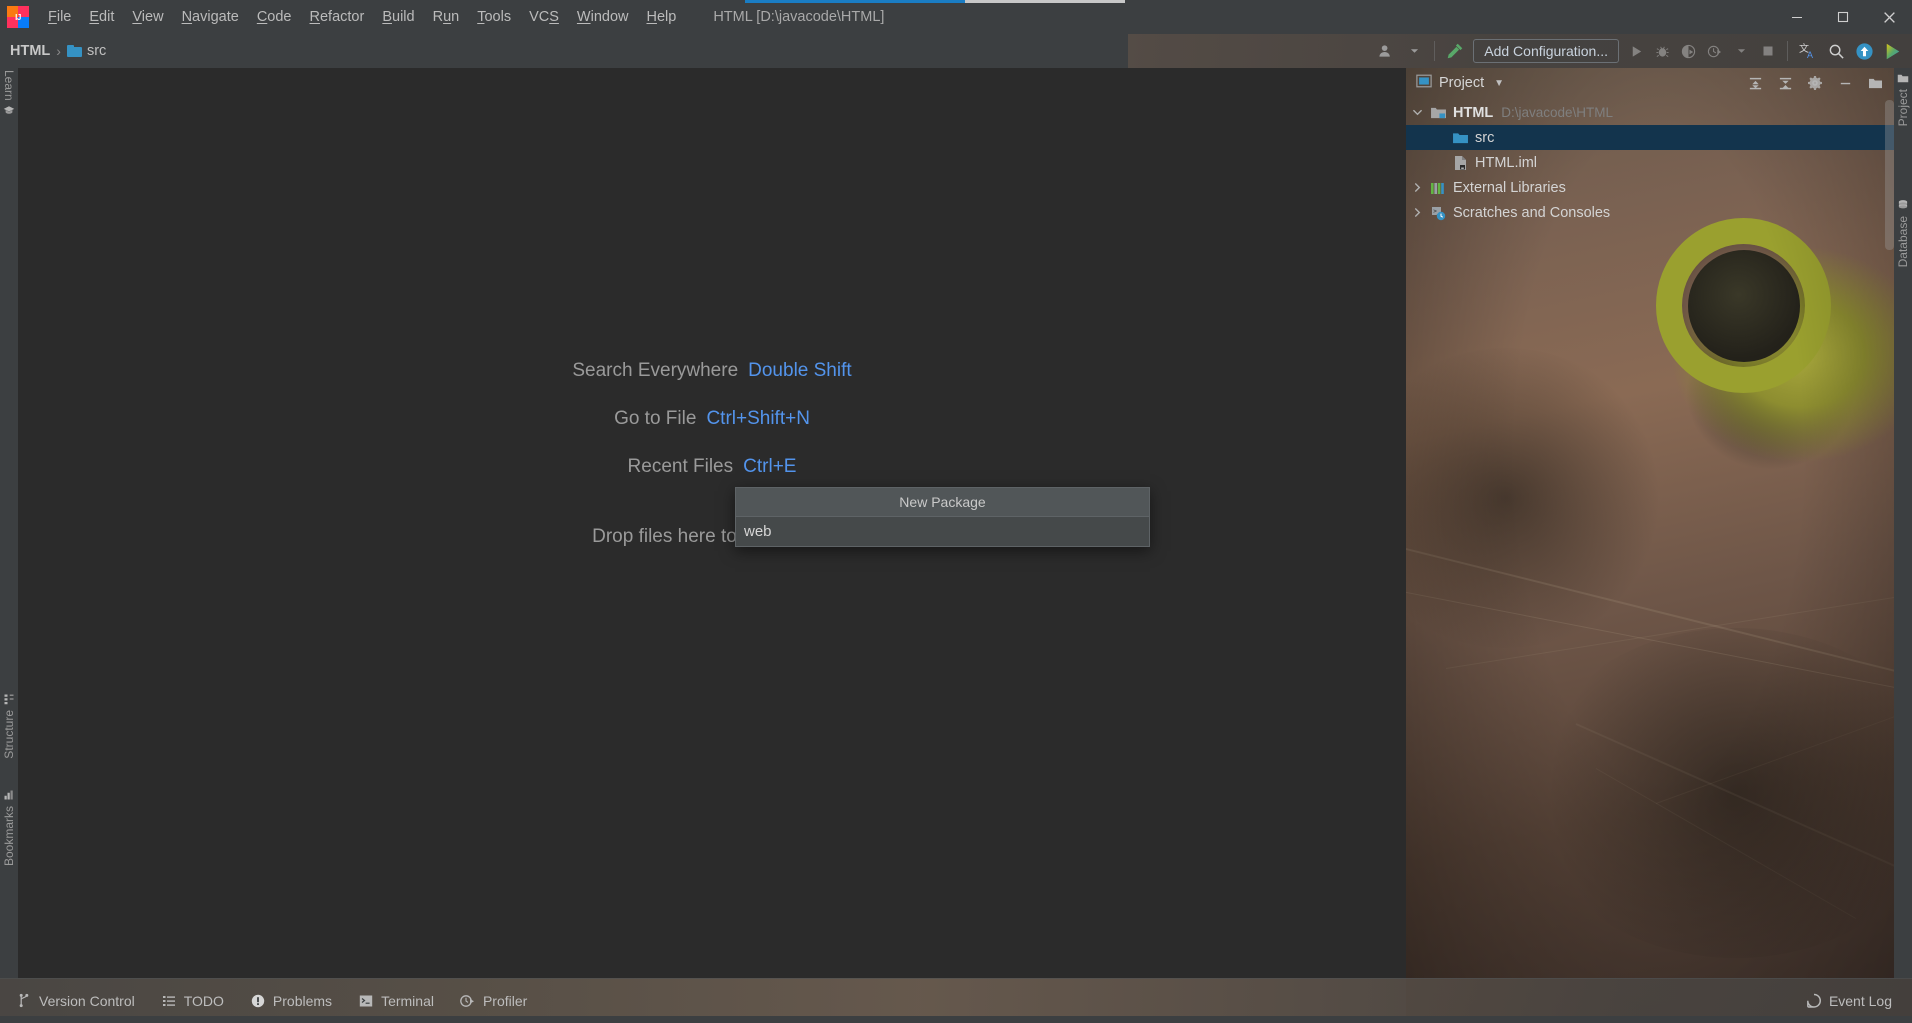 Image resolution: width=1912 pixels, height=1023 pixels. What do you see at coordinates (1460, 138) in the screenshot?
I see `source-folder-icon` at bounding box center [1460, 138].